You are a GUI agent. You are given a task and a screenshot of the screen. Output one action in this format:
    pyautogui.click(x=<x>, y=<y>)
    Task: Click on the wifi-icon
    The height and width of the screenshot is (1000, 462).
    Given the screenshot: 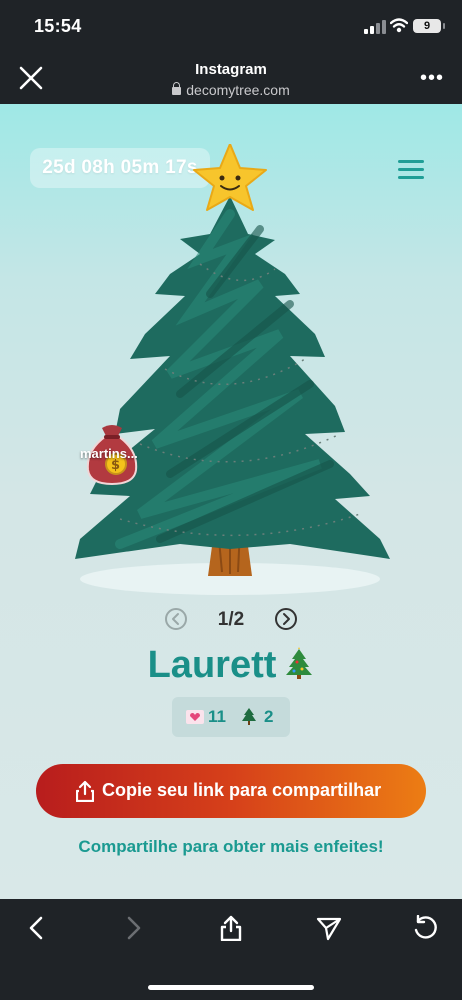 What is the action you would take?
    pyautogui.click(x=399, y=25)
    